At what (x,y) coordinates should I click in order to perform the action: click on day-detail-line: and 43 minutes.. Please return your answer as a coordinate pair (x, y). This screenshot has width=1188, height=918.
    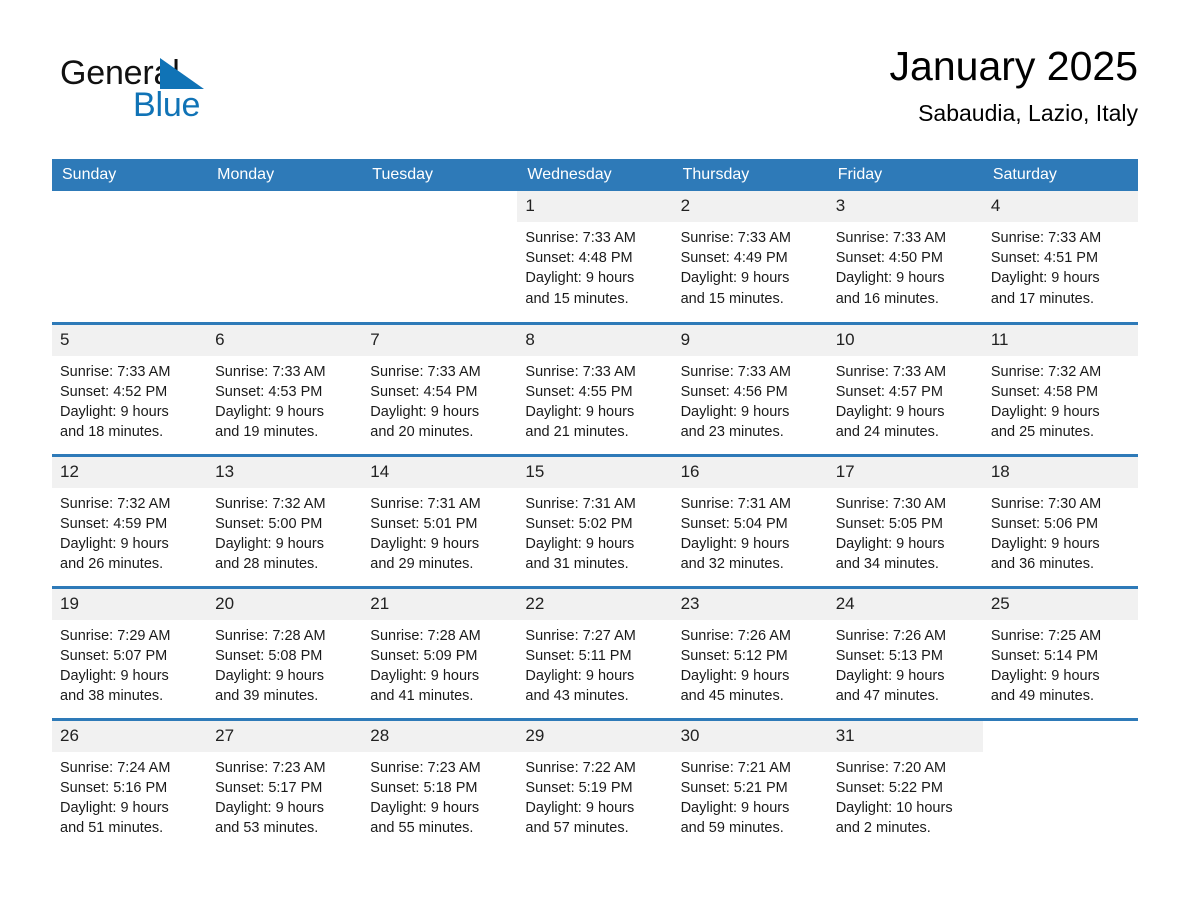
    Looking at the image, I should click on (577, 696).